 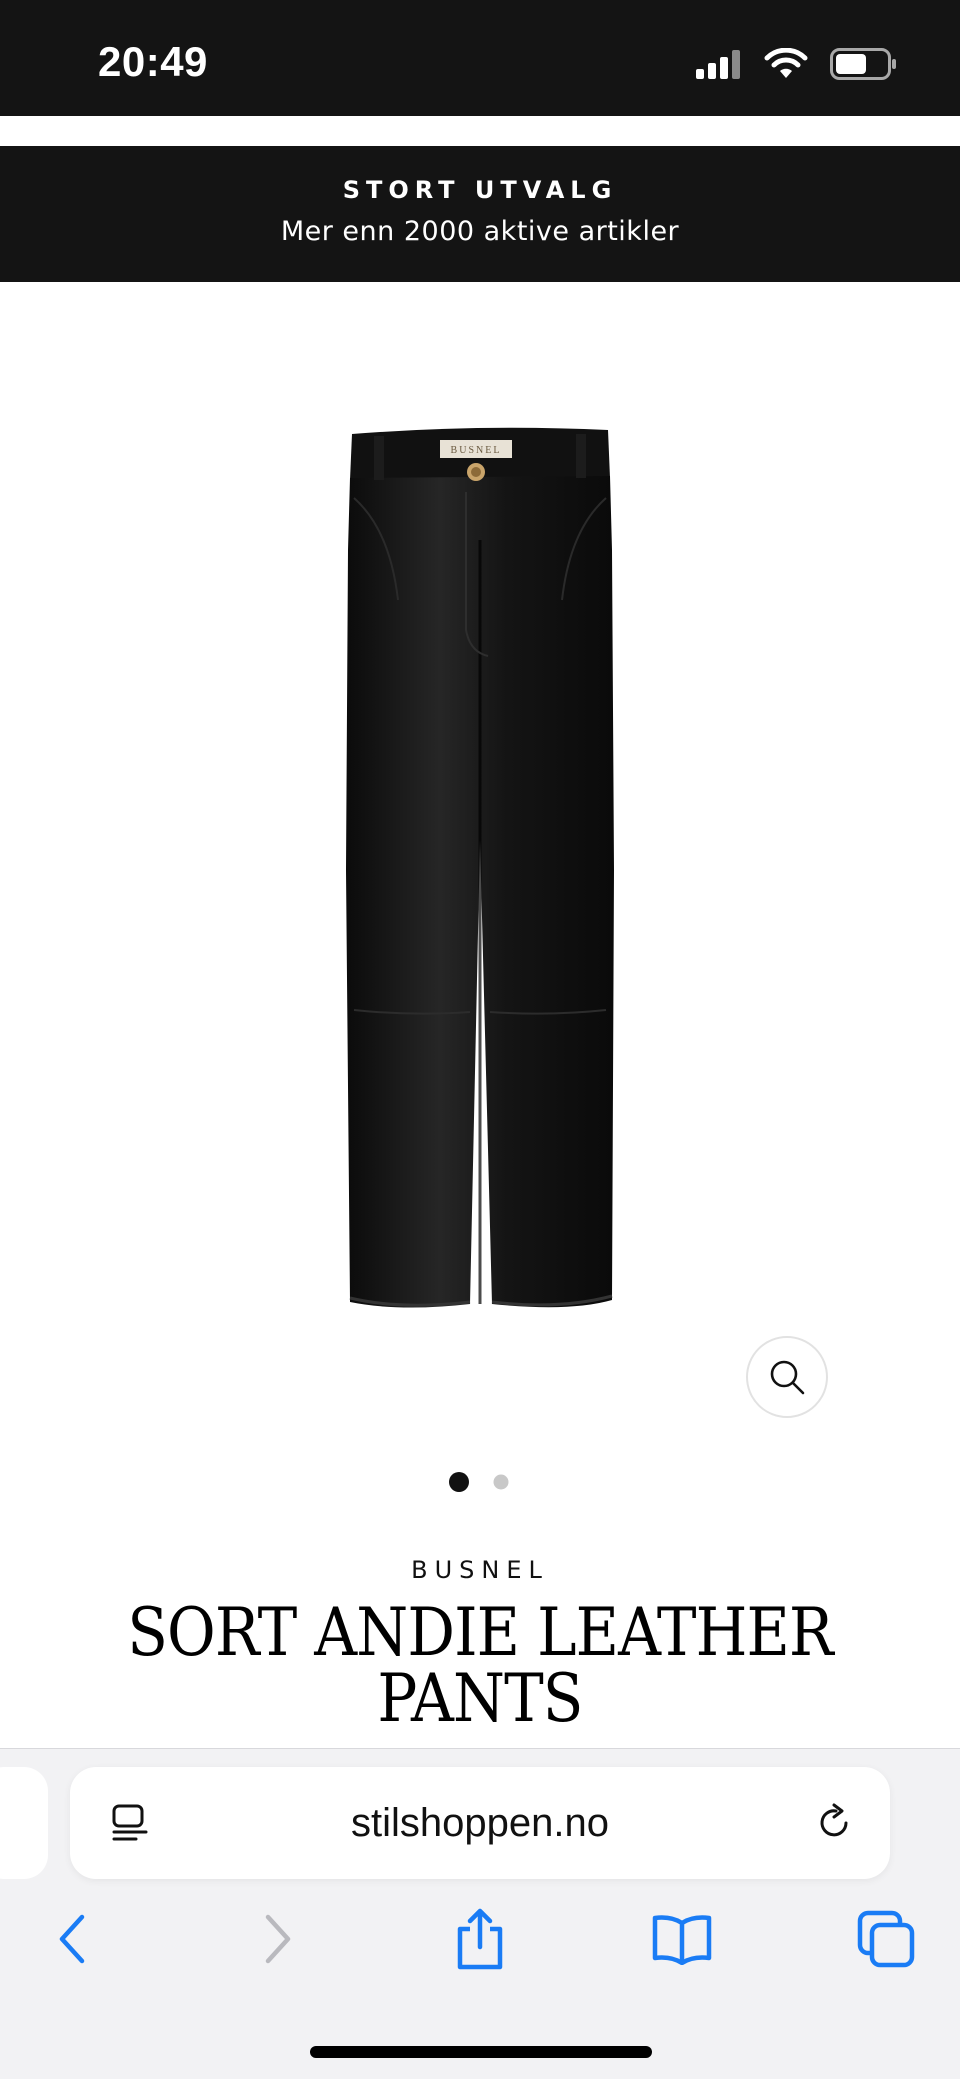 What do you see at coordinates (480, 870) in the screenshot?
I see `product-image: BUSNEL` at bounding box center [480, 870].